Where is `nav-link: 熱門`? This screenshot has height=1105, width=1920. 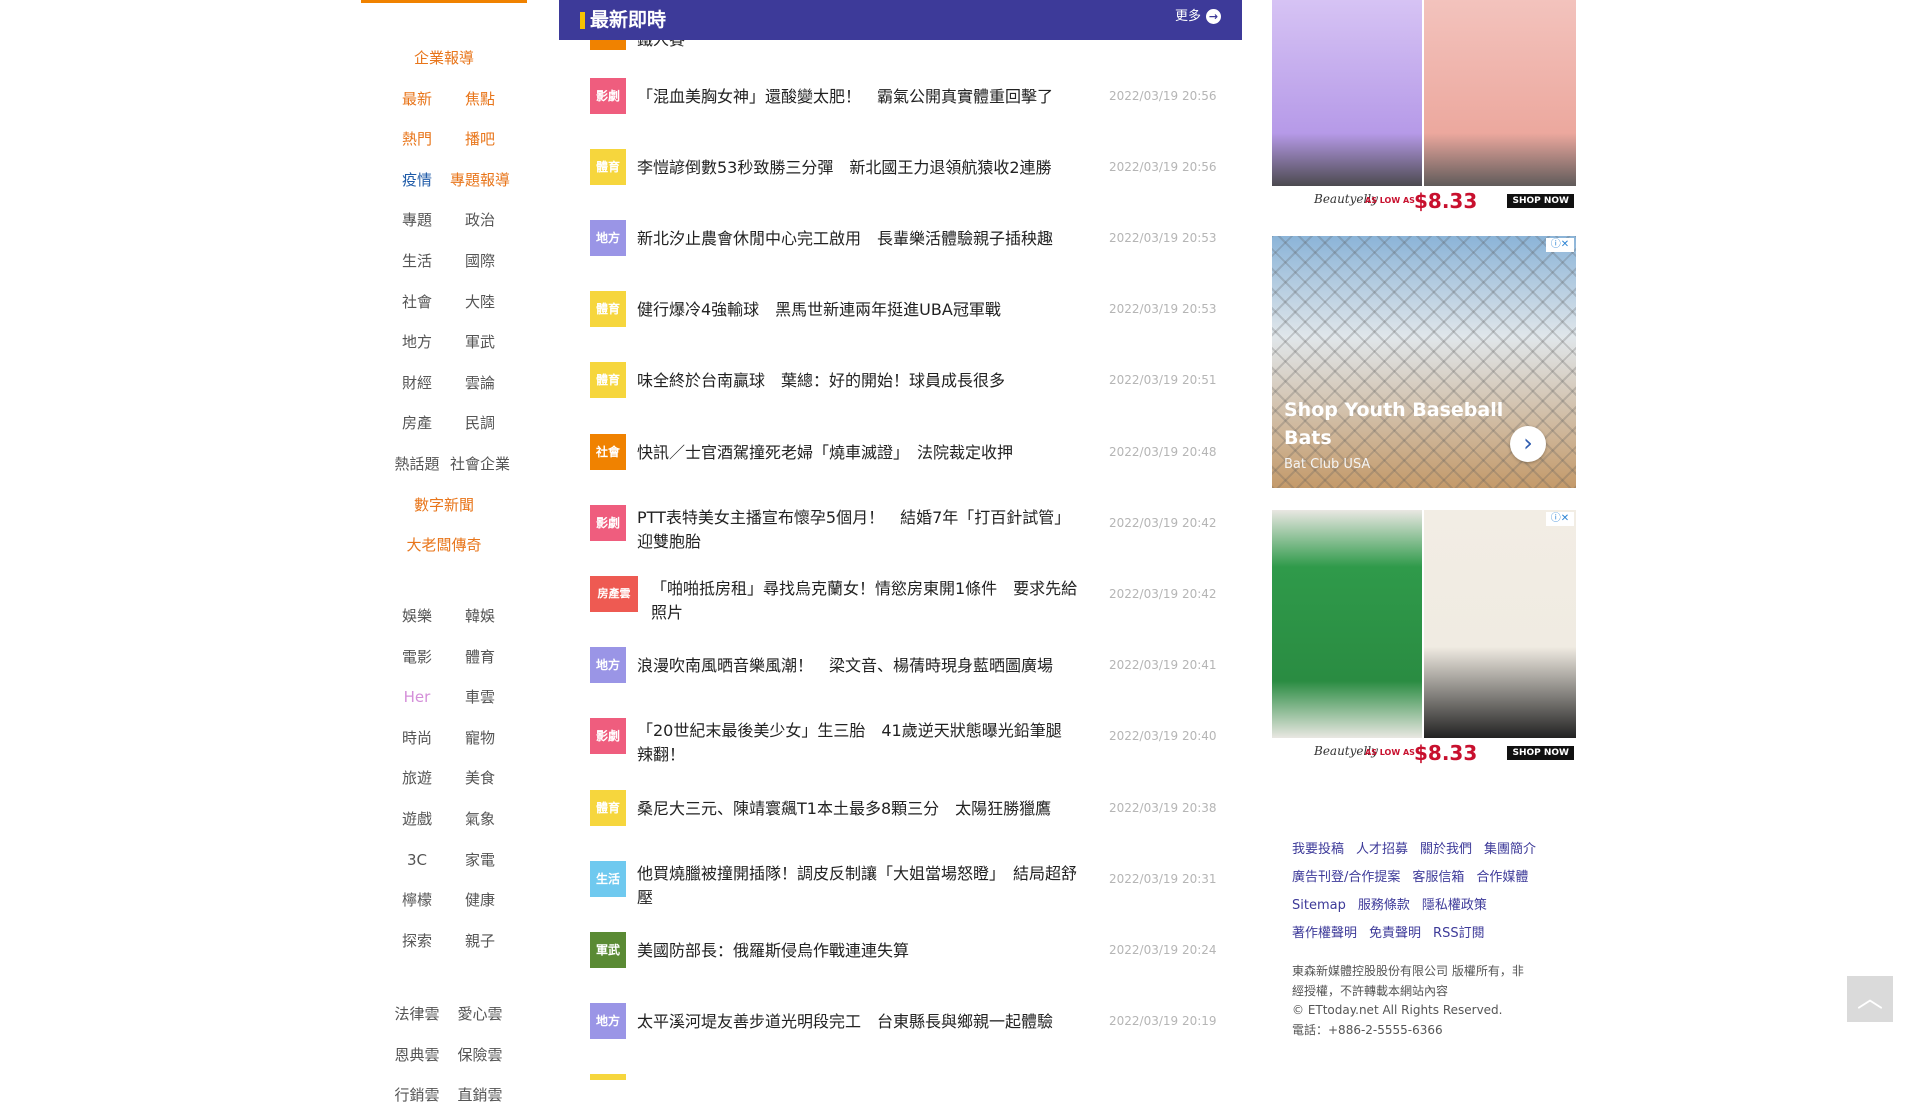
nav-link: 熱門 is located at coordinates (417, 139).